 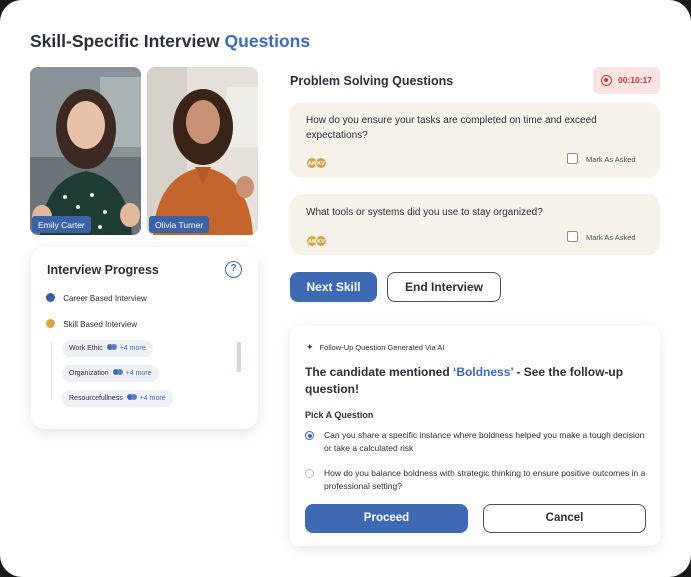 I want to click on progress-title: Interview Progress, so click(x=103, y=270).